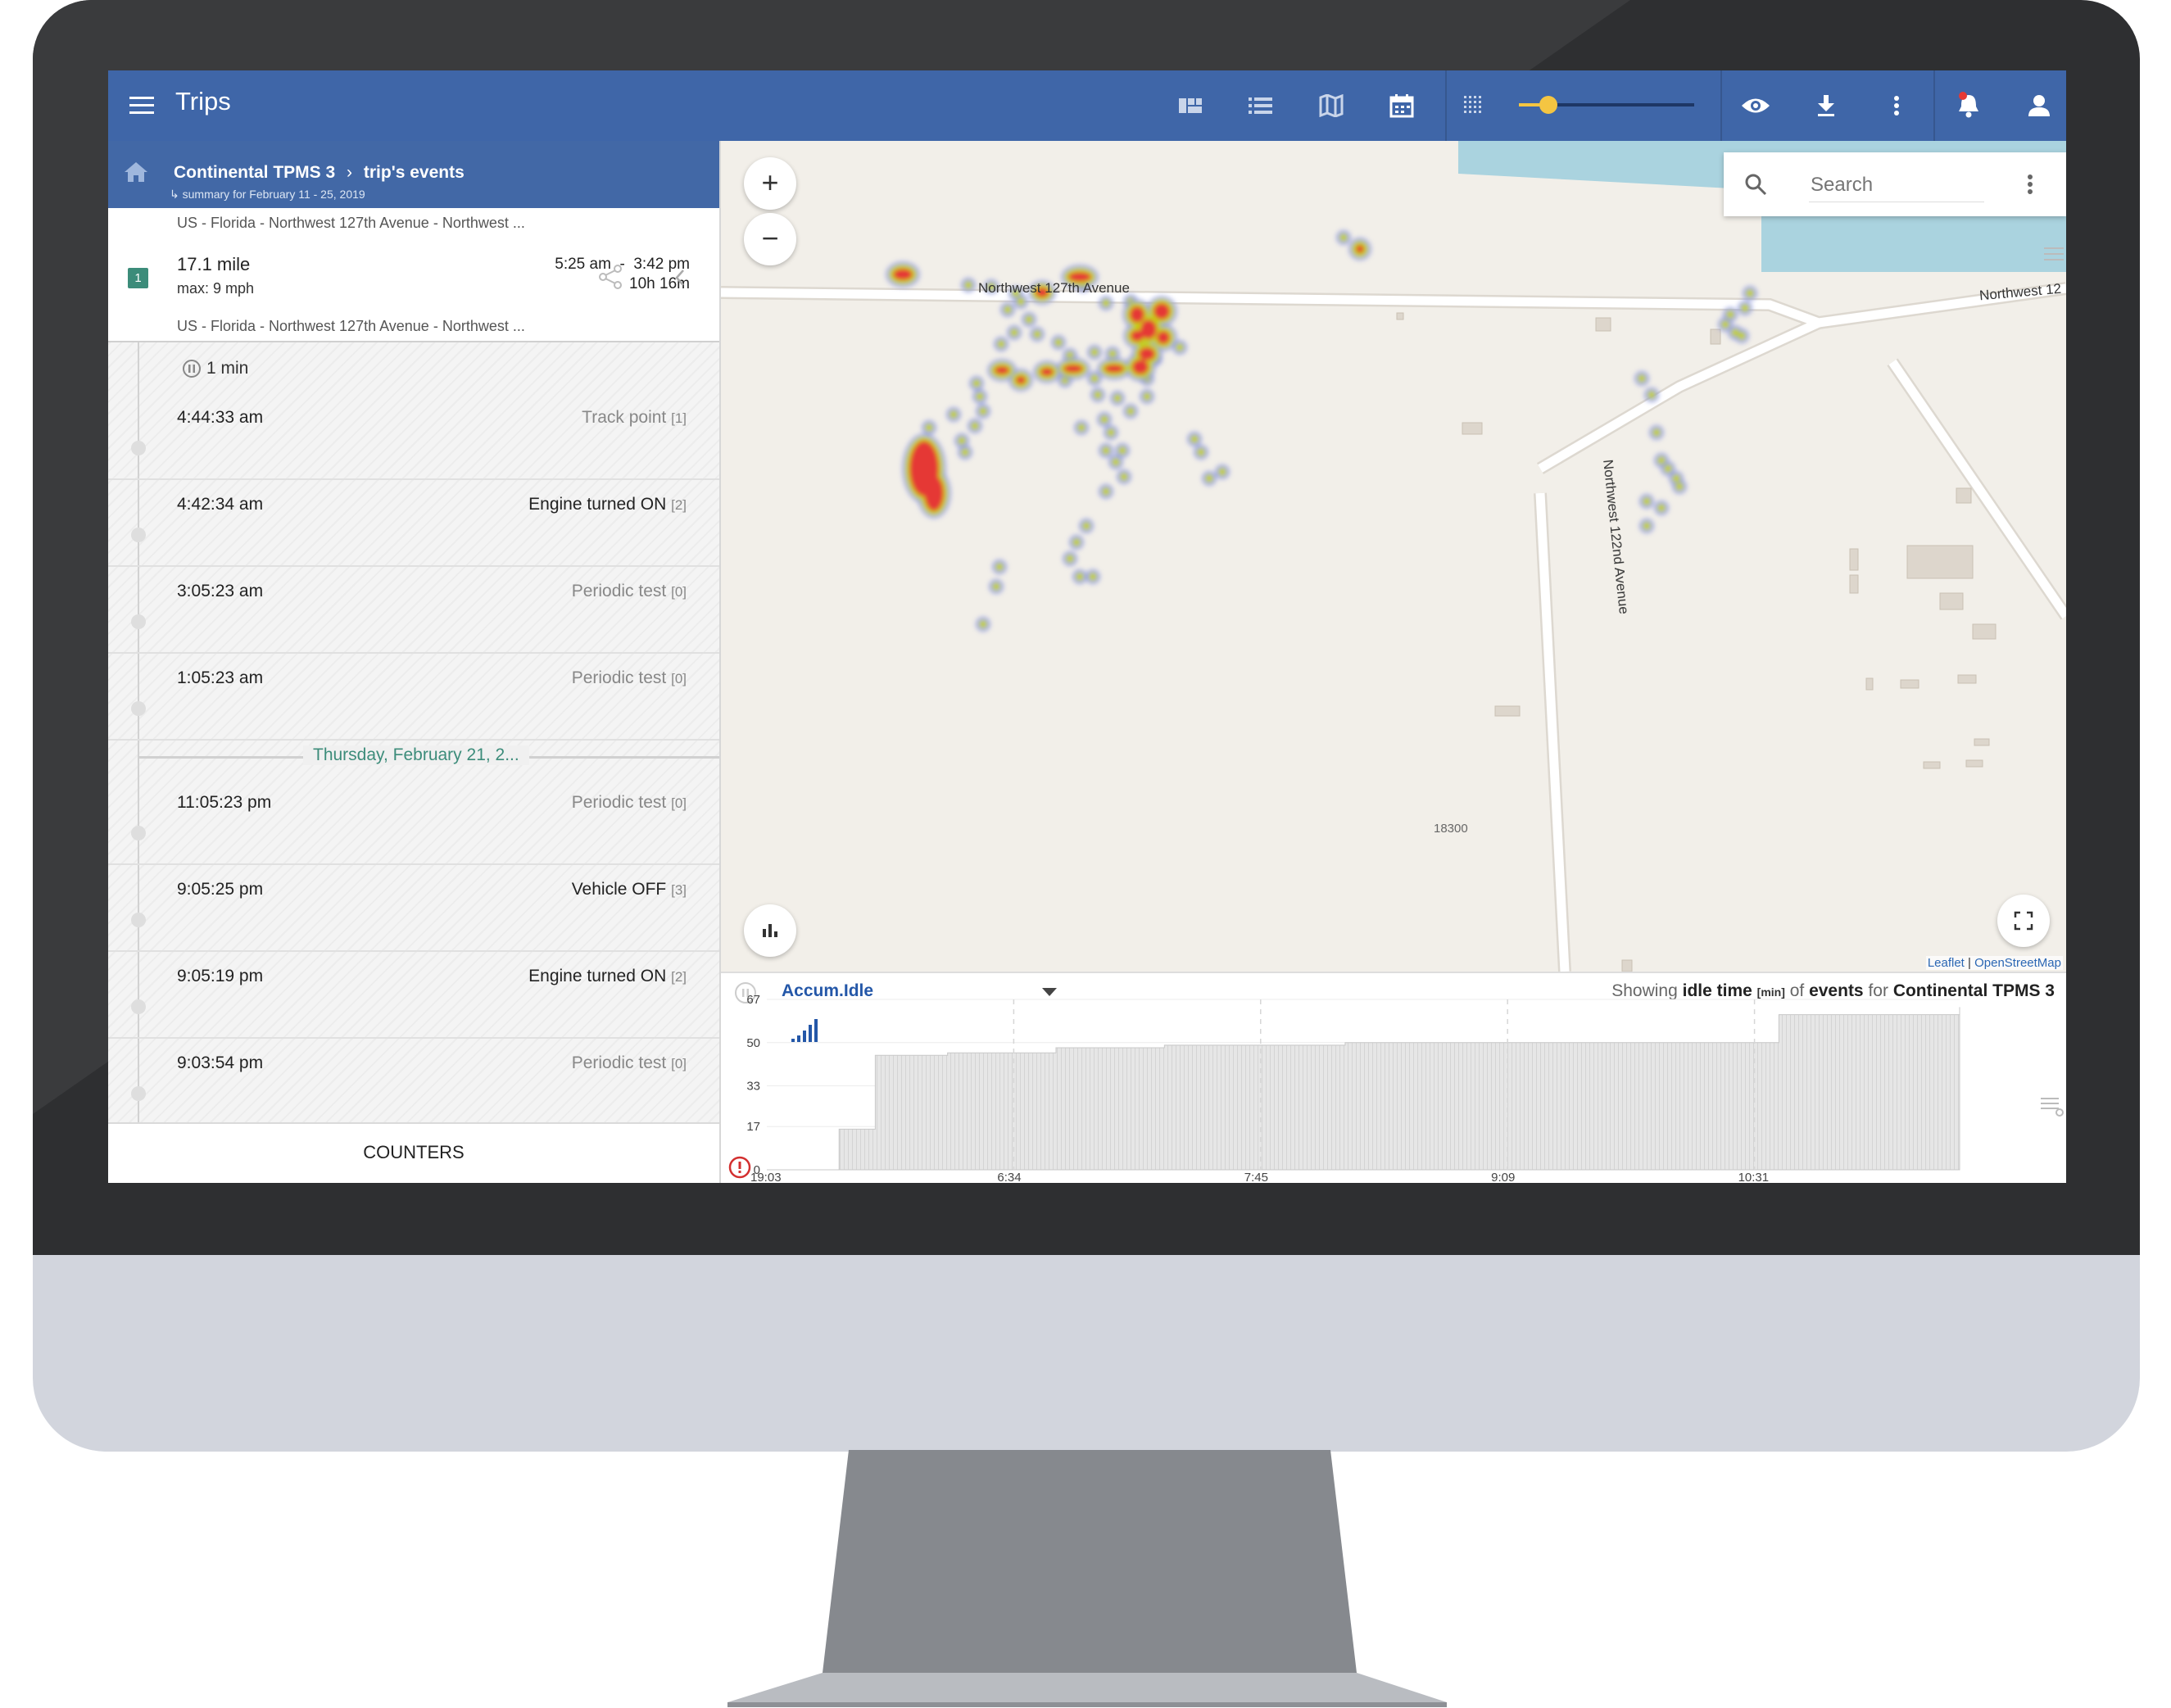  What do you see at coordinates (203, 101) in the screenshot?
I see `app-title: Trips` at bounding box center [203, 101].